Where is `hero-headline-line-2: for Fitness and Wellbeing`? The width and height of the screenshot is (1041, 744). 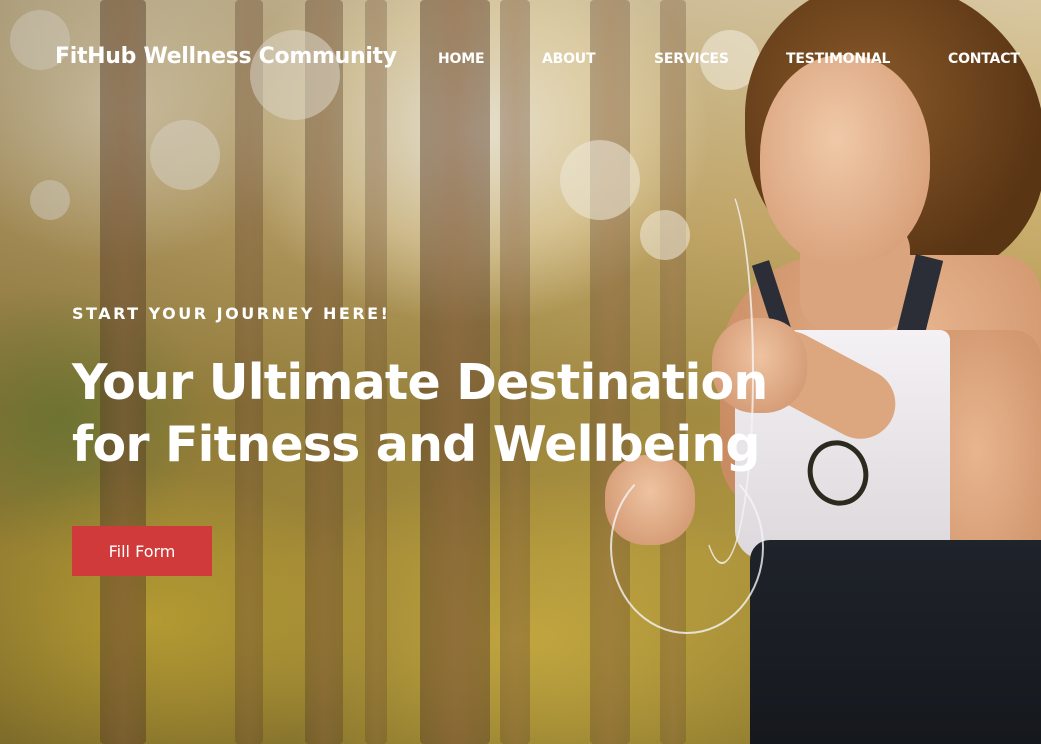 hero-headline-line-2: for Fitness and Wellbeing is located at coordinates (416, 444).